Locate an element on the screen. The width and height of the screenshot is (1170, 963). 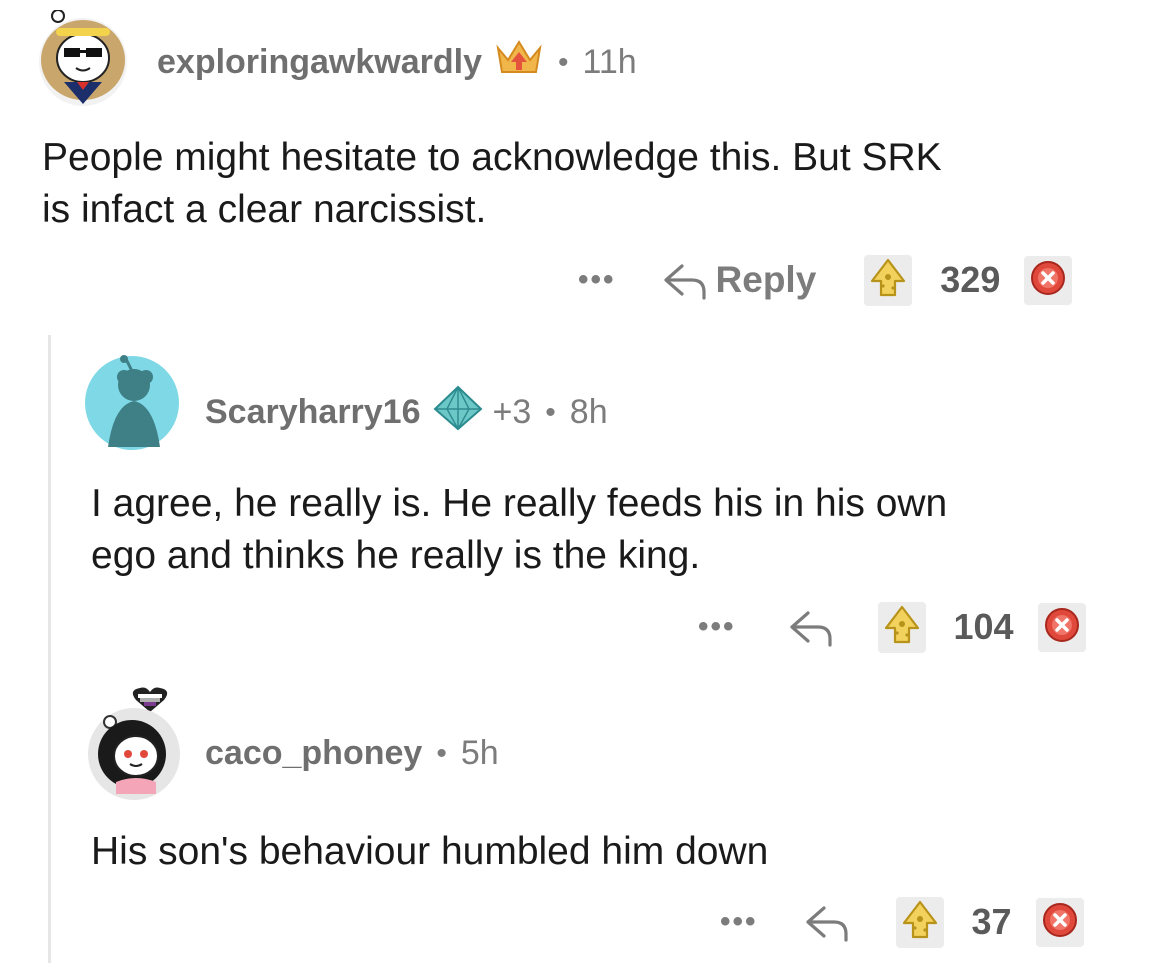
username: exploringawkwardly is located at coordinates (319, 62).